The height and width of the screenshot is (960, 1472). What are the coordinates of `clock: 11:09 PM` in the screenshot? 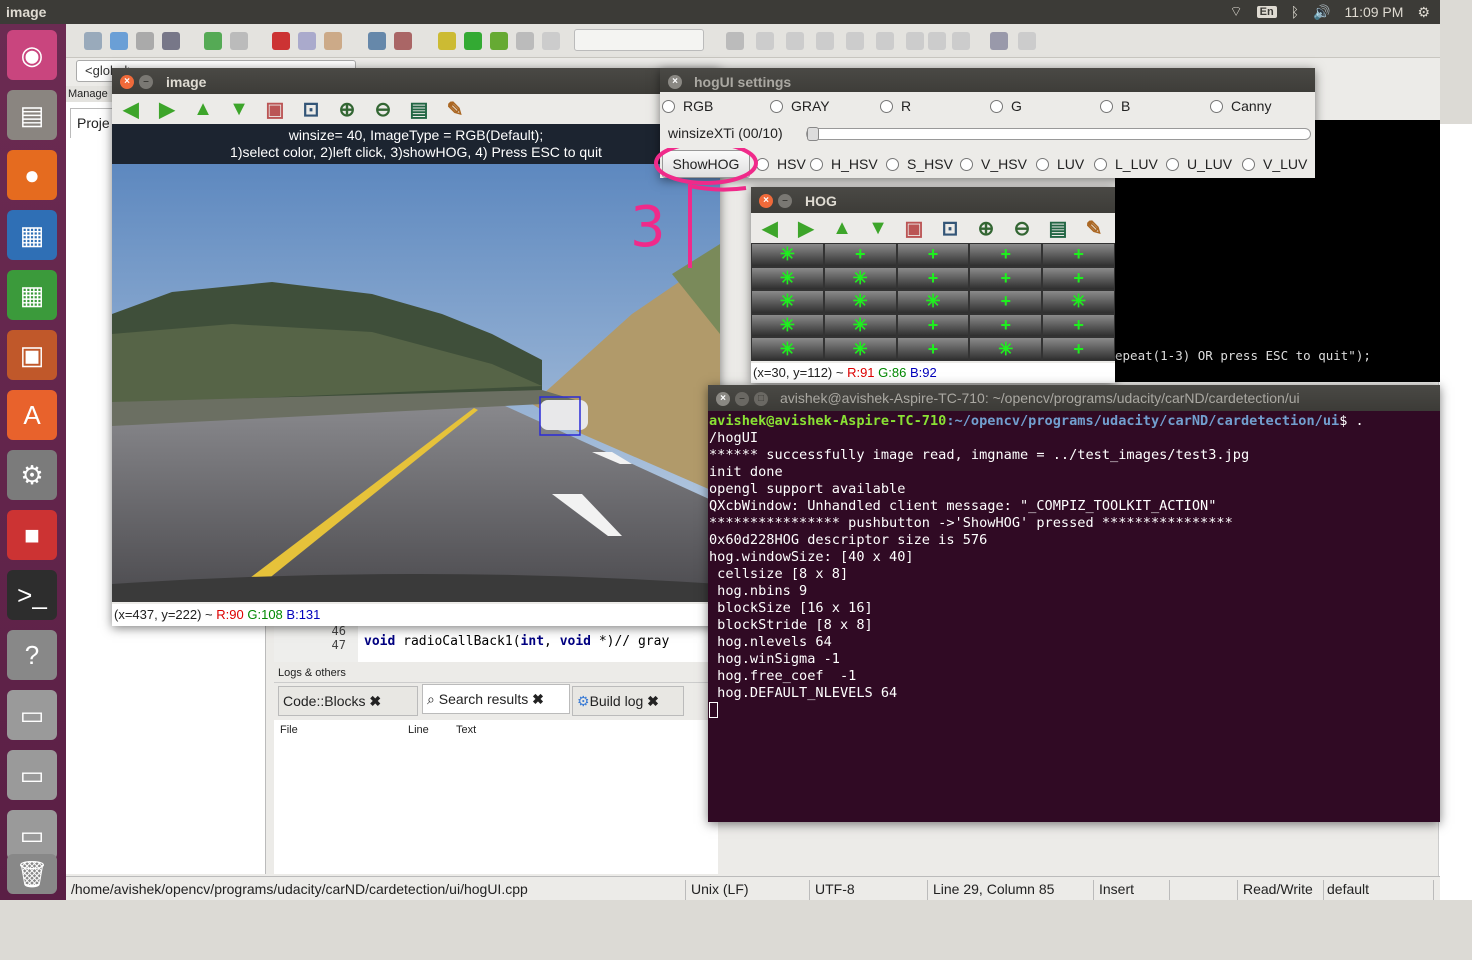 It's located at (1374, 12).